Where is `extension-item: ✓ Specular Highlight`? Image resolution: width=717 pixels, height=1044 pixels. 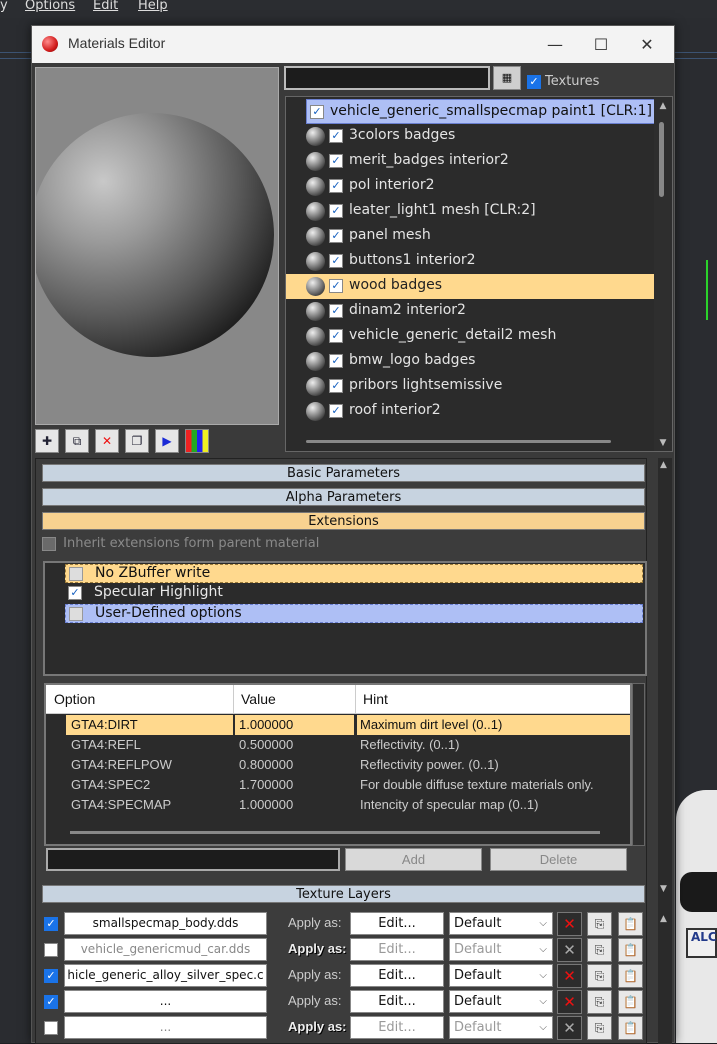
extension-item: ✓ Specular Highlight is located at coordinates (354, 593).